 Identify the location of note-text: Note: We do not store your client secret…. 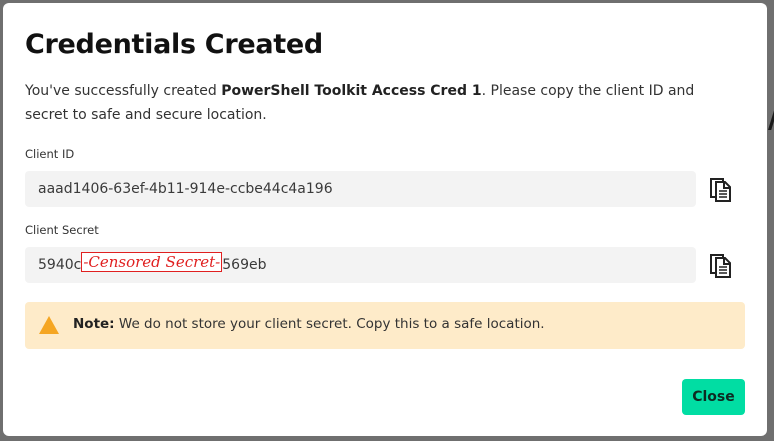
(309, 324).